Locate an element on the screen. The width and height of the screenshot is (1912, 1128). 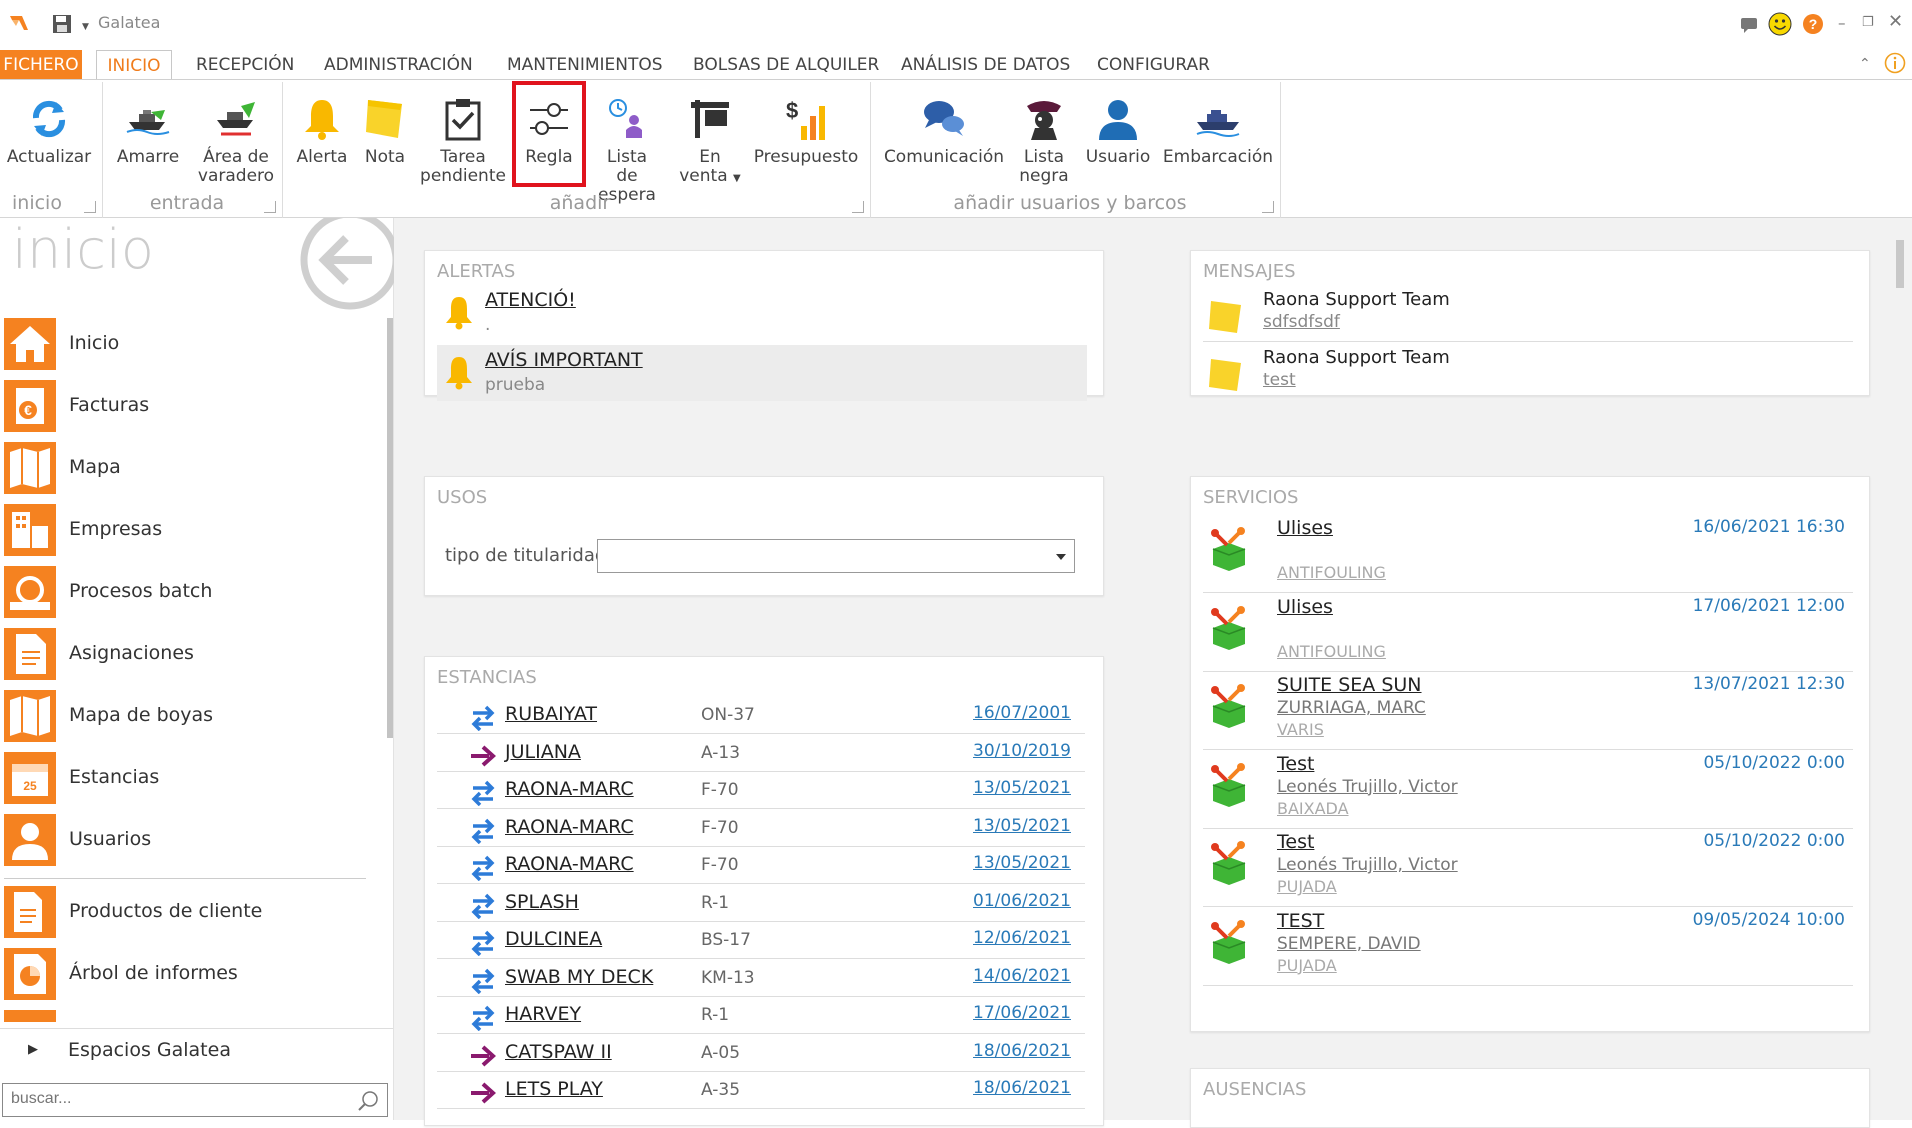
servicio-name: Test is located at coordinates (1295, 764).